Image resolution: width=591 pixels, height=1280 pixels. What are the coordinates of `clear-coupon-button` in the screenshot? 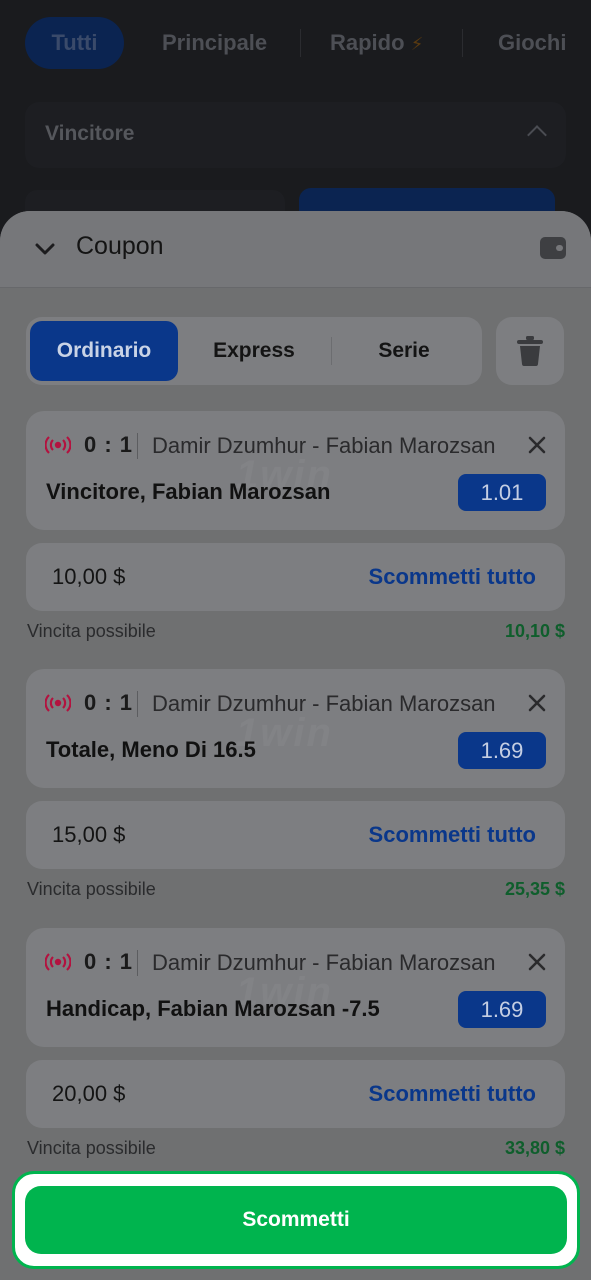 It's located at (530, 351).